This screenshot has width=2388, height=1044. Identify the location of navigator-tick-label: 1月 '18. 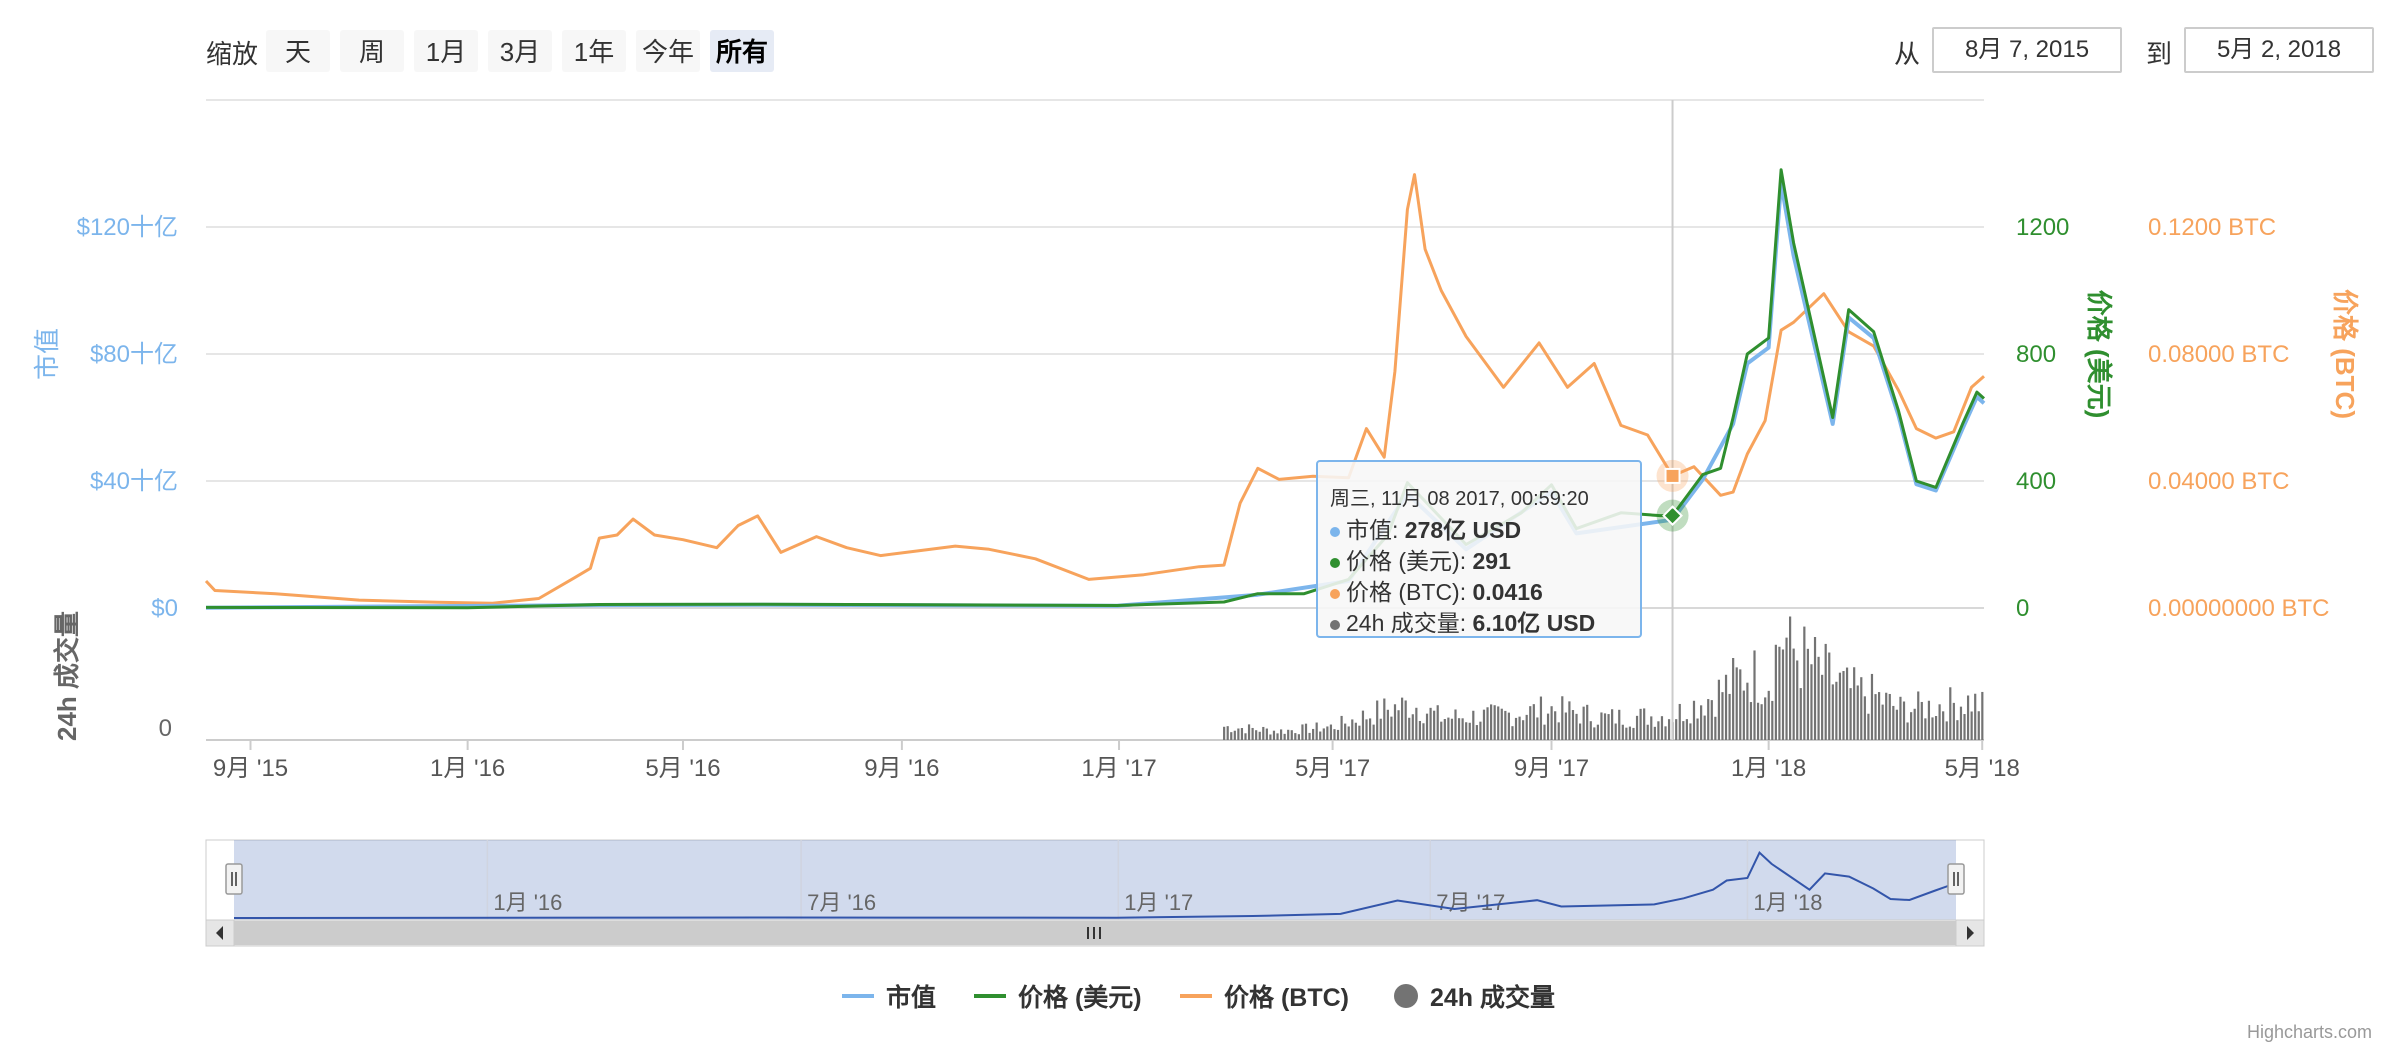
(1787, 902).